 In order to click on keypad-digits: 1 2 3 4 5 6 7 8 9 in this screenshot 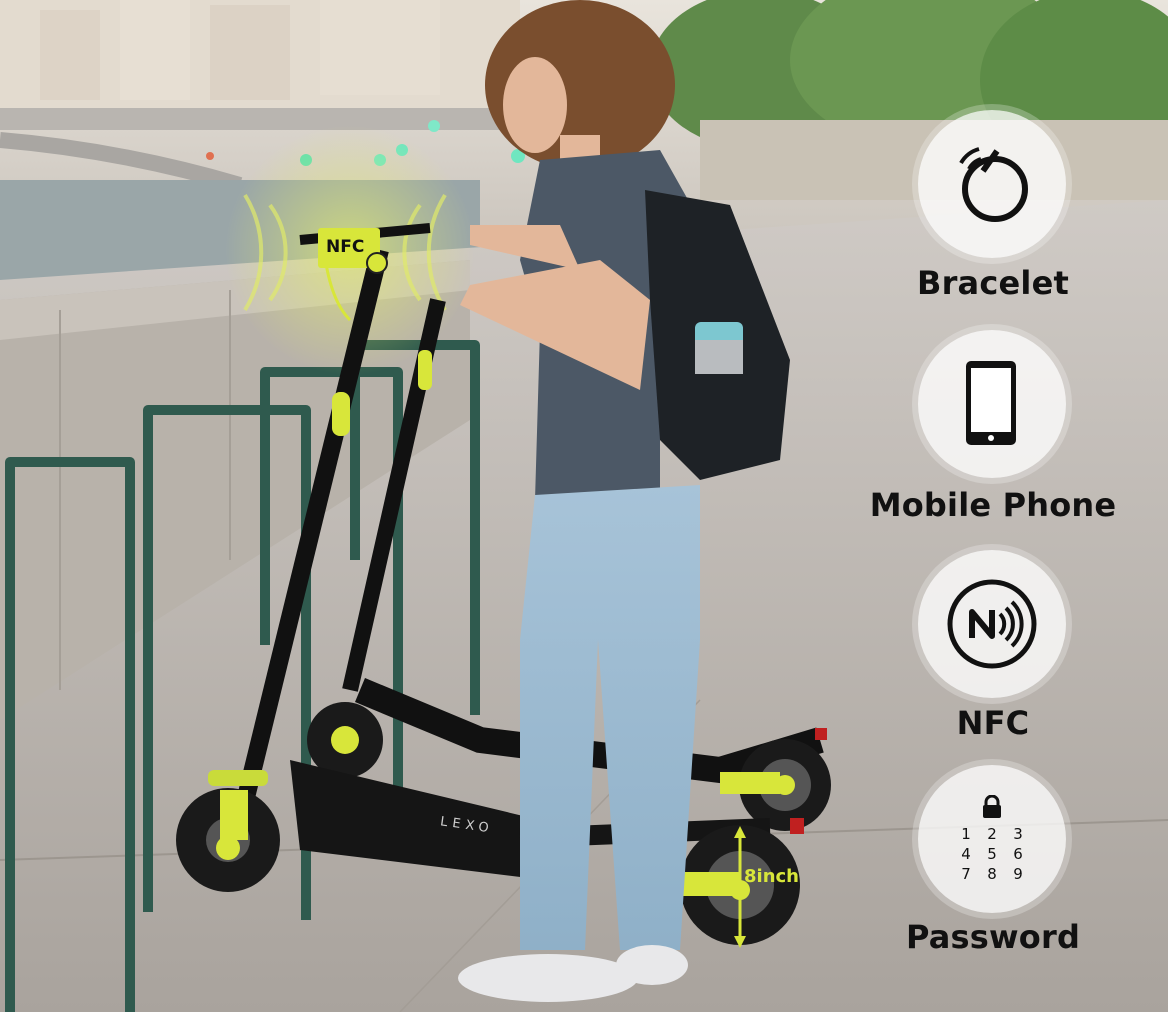, I will do `click(992, 854)`.